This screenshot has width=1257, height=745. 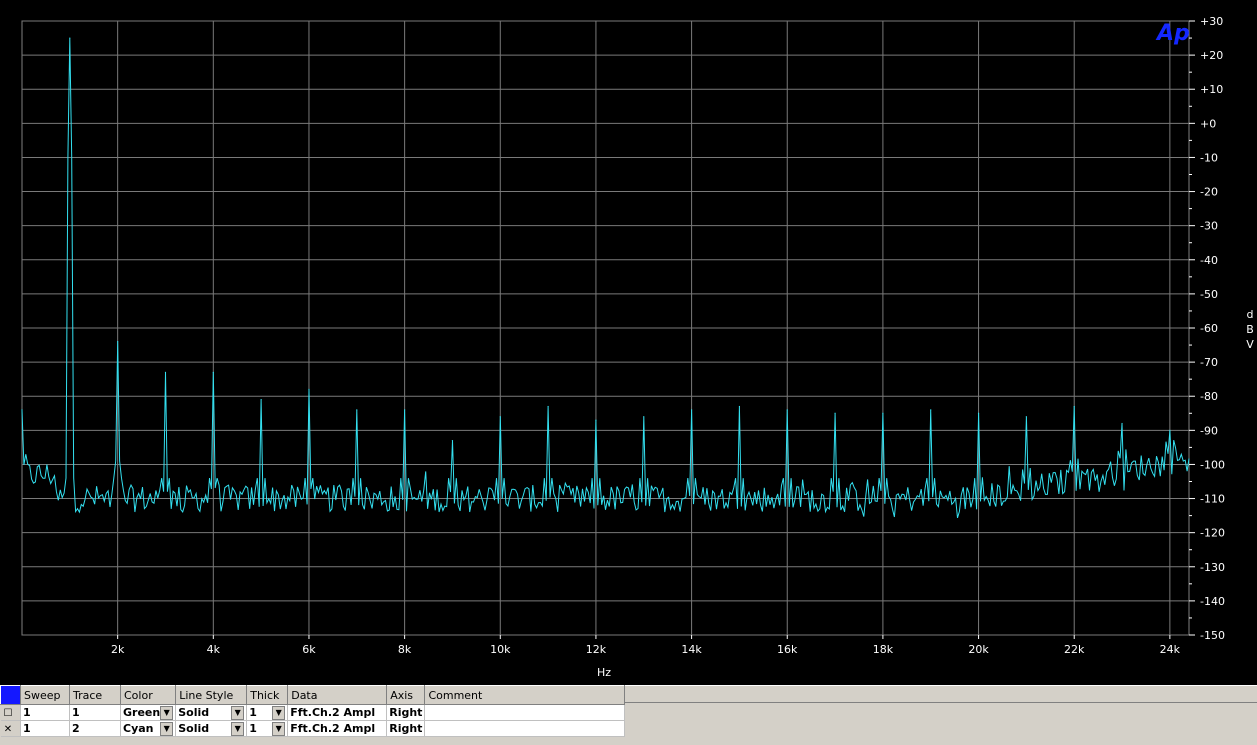 I want to click on y-axis-label-char: B, so click(x=1250, y=329).